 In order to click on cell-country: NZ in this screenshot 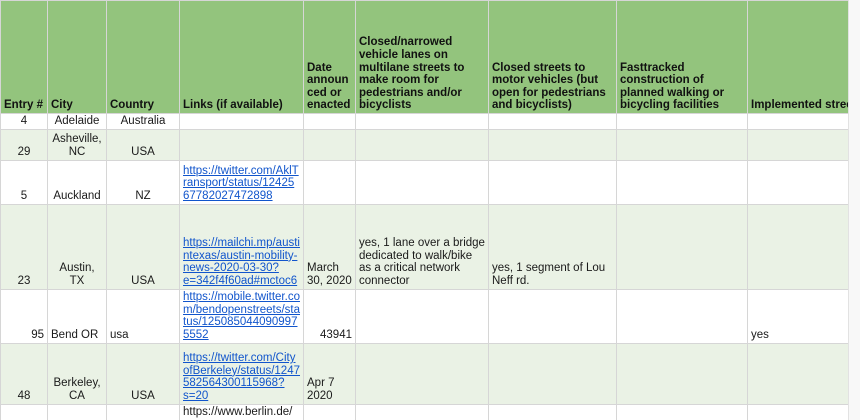, I will do `click(143, 182)`.